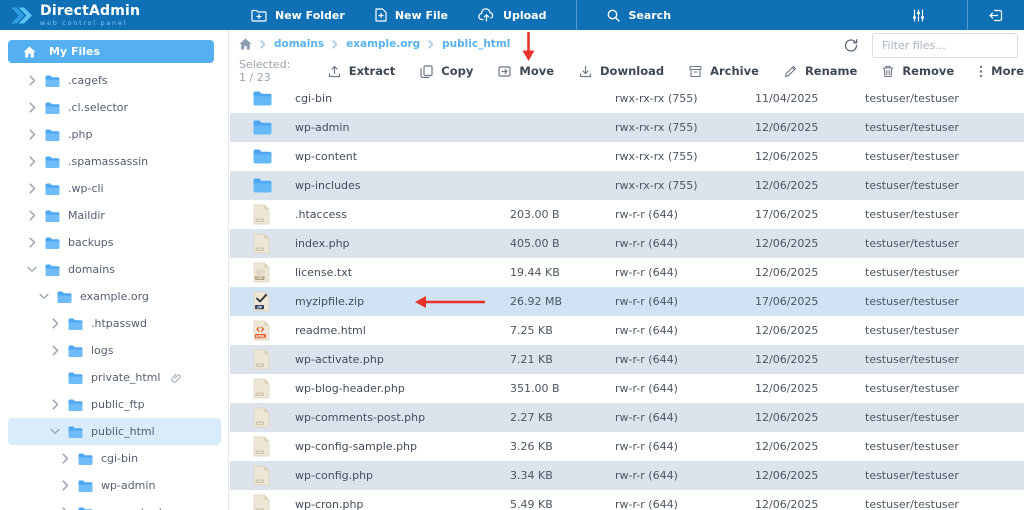 This screenshot has height=510, width=1024. What do you see at coordinates (114, 107) in the screenshot?
I see `tree-item: .cl.selector` at bounding box center [114, 107].